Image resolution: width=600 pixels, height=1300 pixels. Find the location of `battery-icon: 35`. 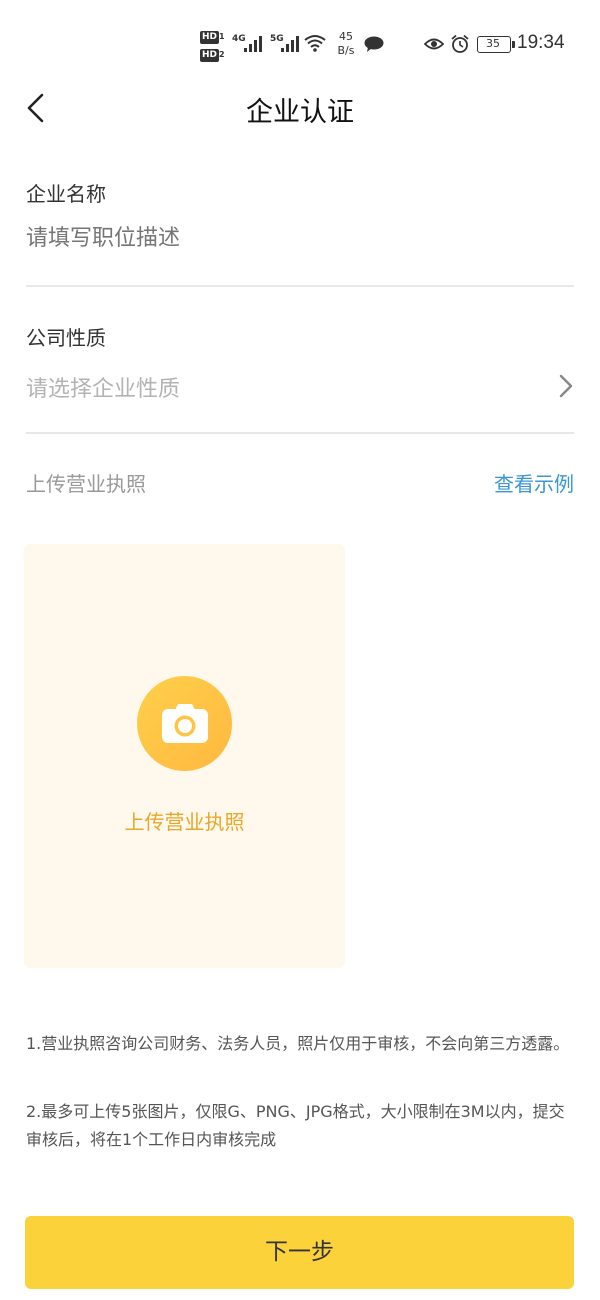

battery-icon: 35 is located at coordinates (496, 44).